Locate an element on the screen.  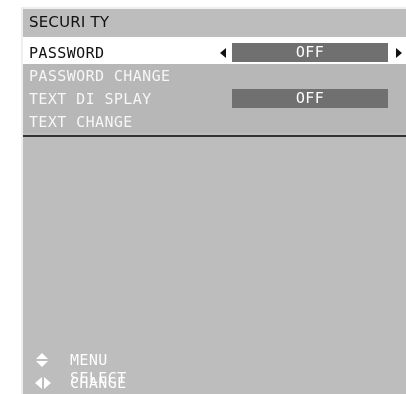
menu-item-label: PASSWORD is located at coordinates (67, 53).